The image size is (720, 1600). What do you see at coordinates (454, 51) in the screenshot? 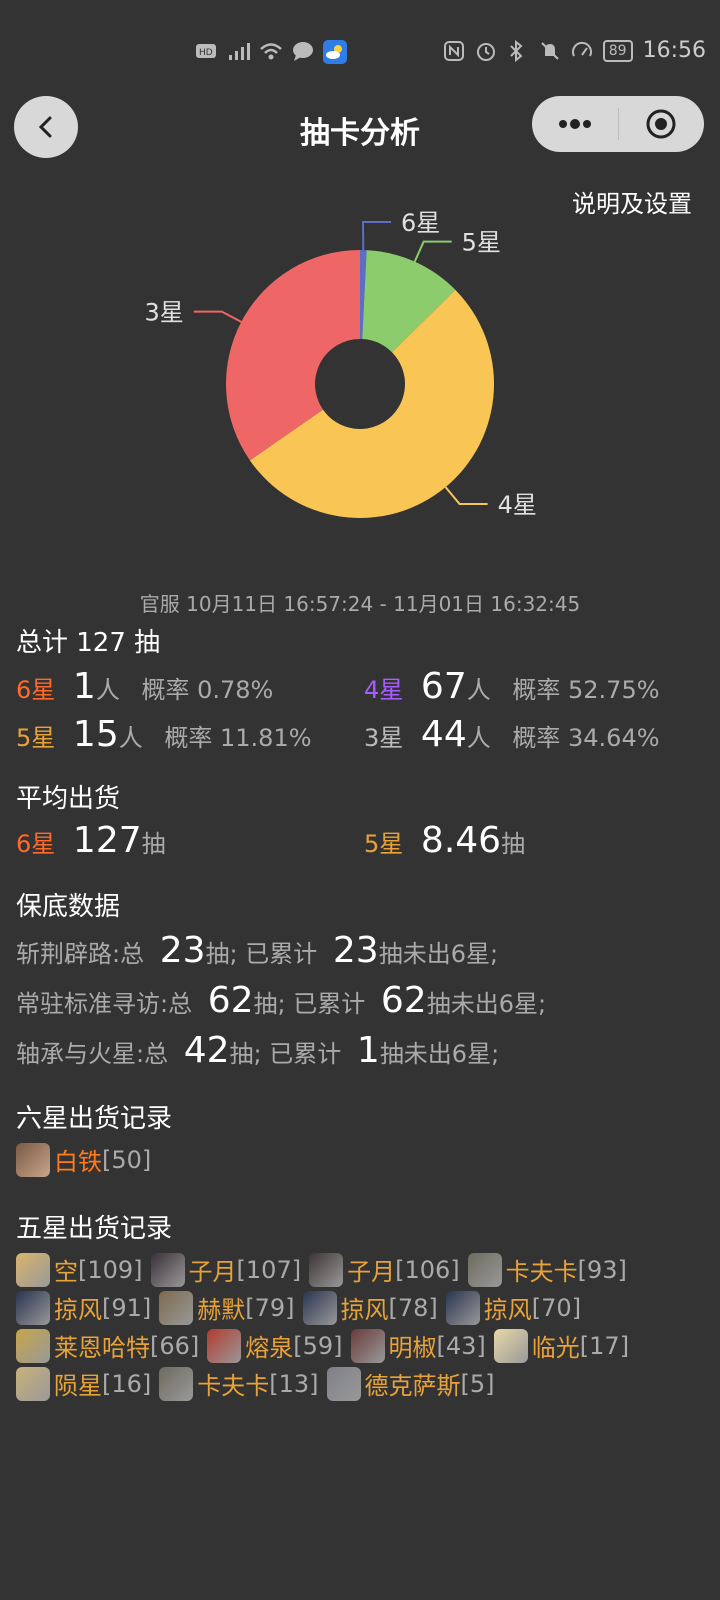
I see `nfc-icon` at bounding box center [454, 51].